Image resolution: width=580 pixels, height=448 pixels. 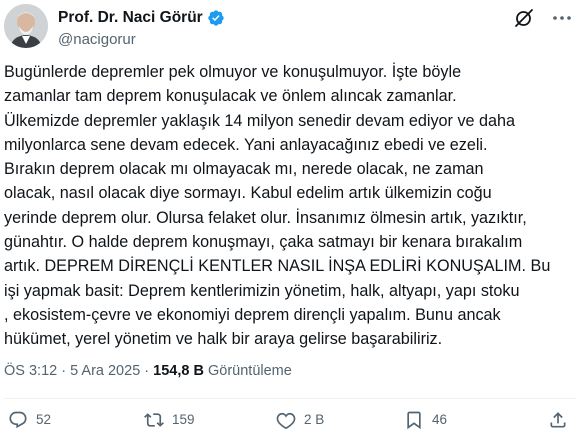 What do you see at coordinates (26, 26) in the screenshot?
I see `avatar` at bounding box center [26, 26].